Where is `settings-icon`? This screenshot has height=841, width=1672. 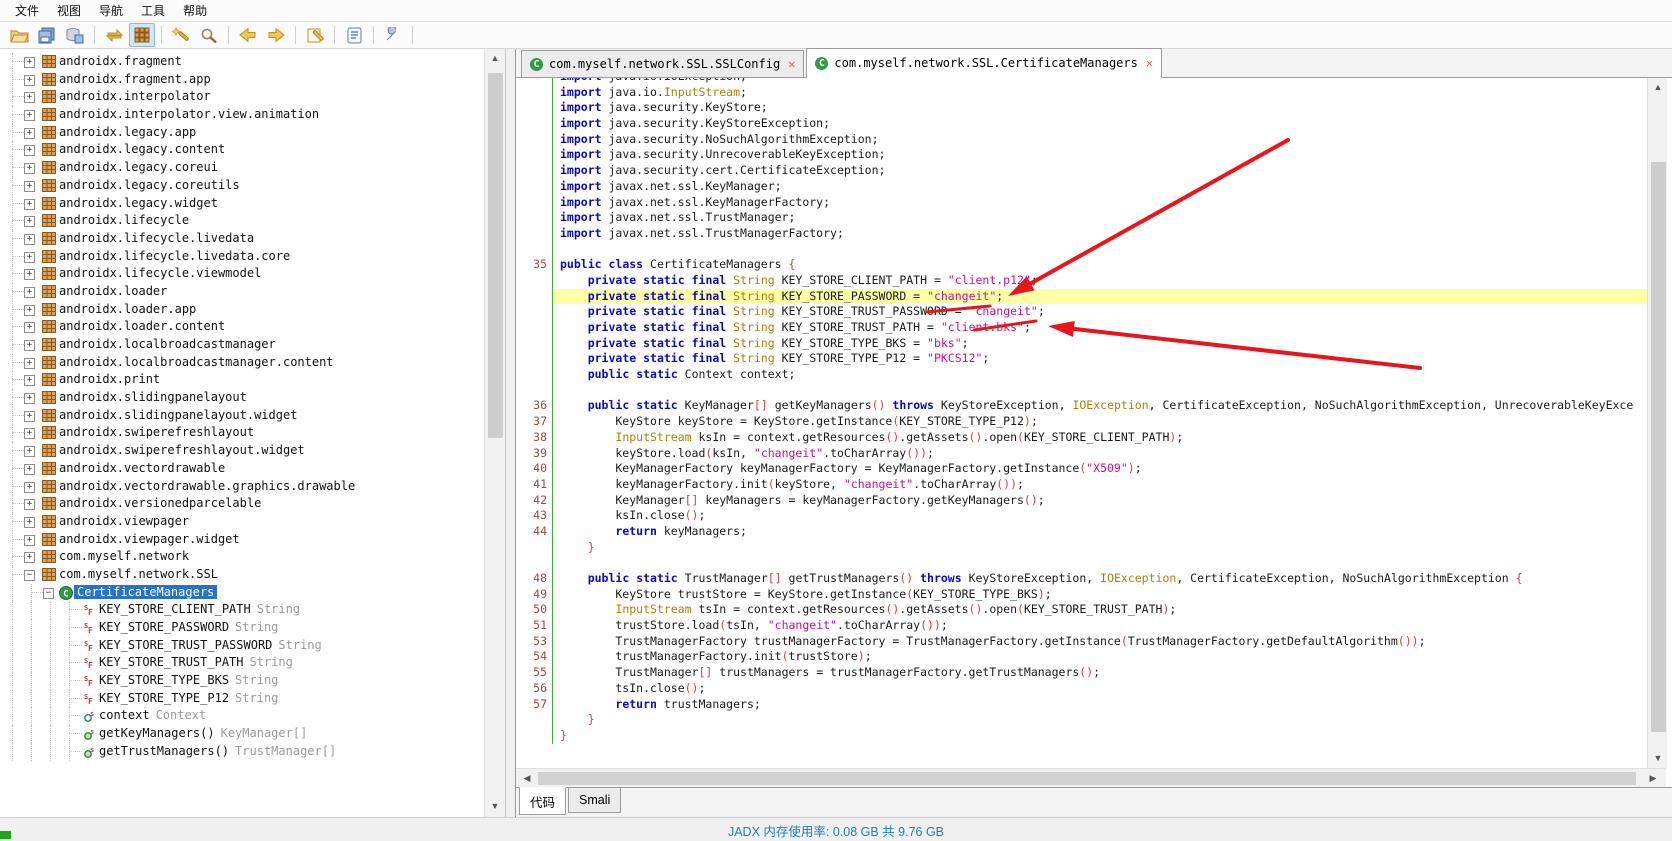
settings-icon is located at coordinates (393, 35).